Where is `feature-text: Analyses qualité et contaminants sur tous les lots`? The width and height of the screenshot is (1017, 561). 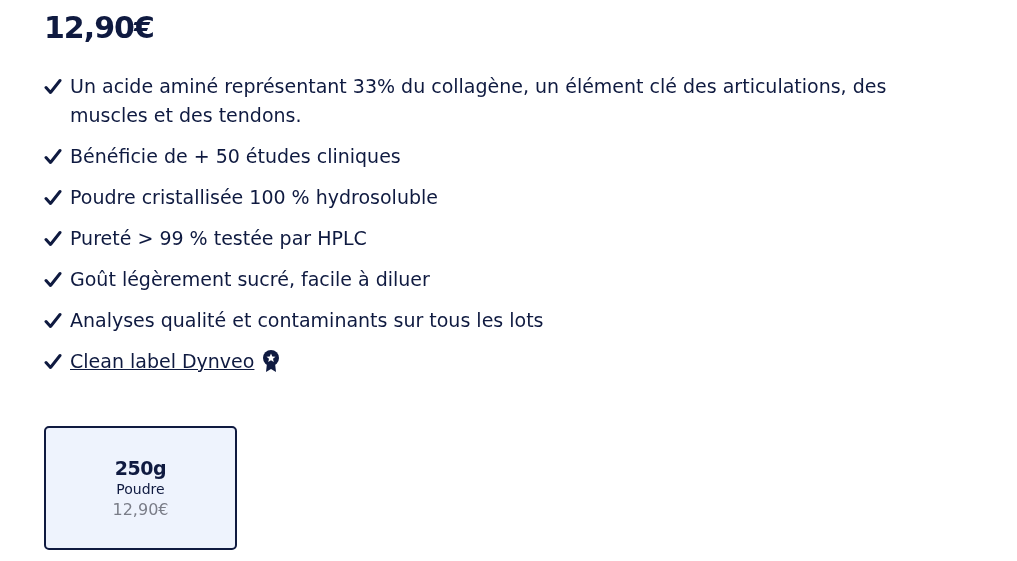
feature-text: Analyses qualité et contaminants sur tous les lots is located at coordinates (307, 320).